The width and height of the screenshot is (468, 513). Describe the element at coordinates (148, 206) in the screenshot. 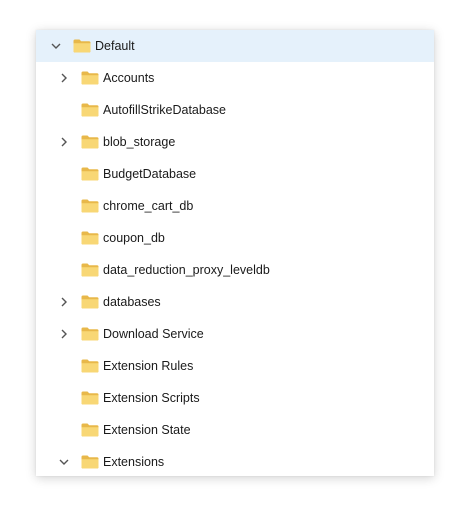

I see `tree-item-label: chrome_cart_db` at that location.